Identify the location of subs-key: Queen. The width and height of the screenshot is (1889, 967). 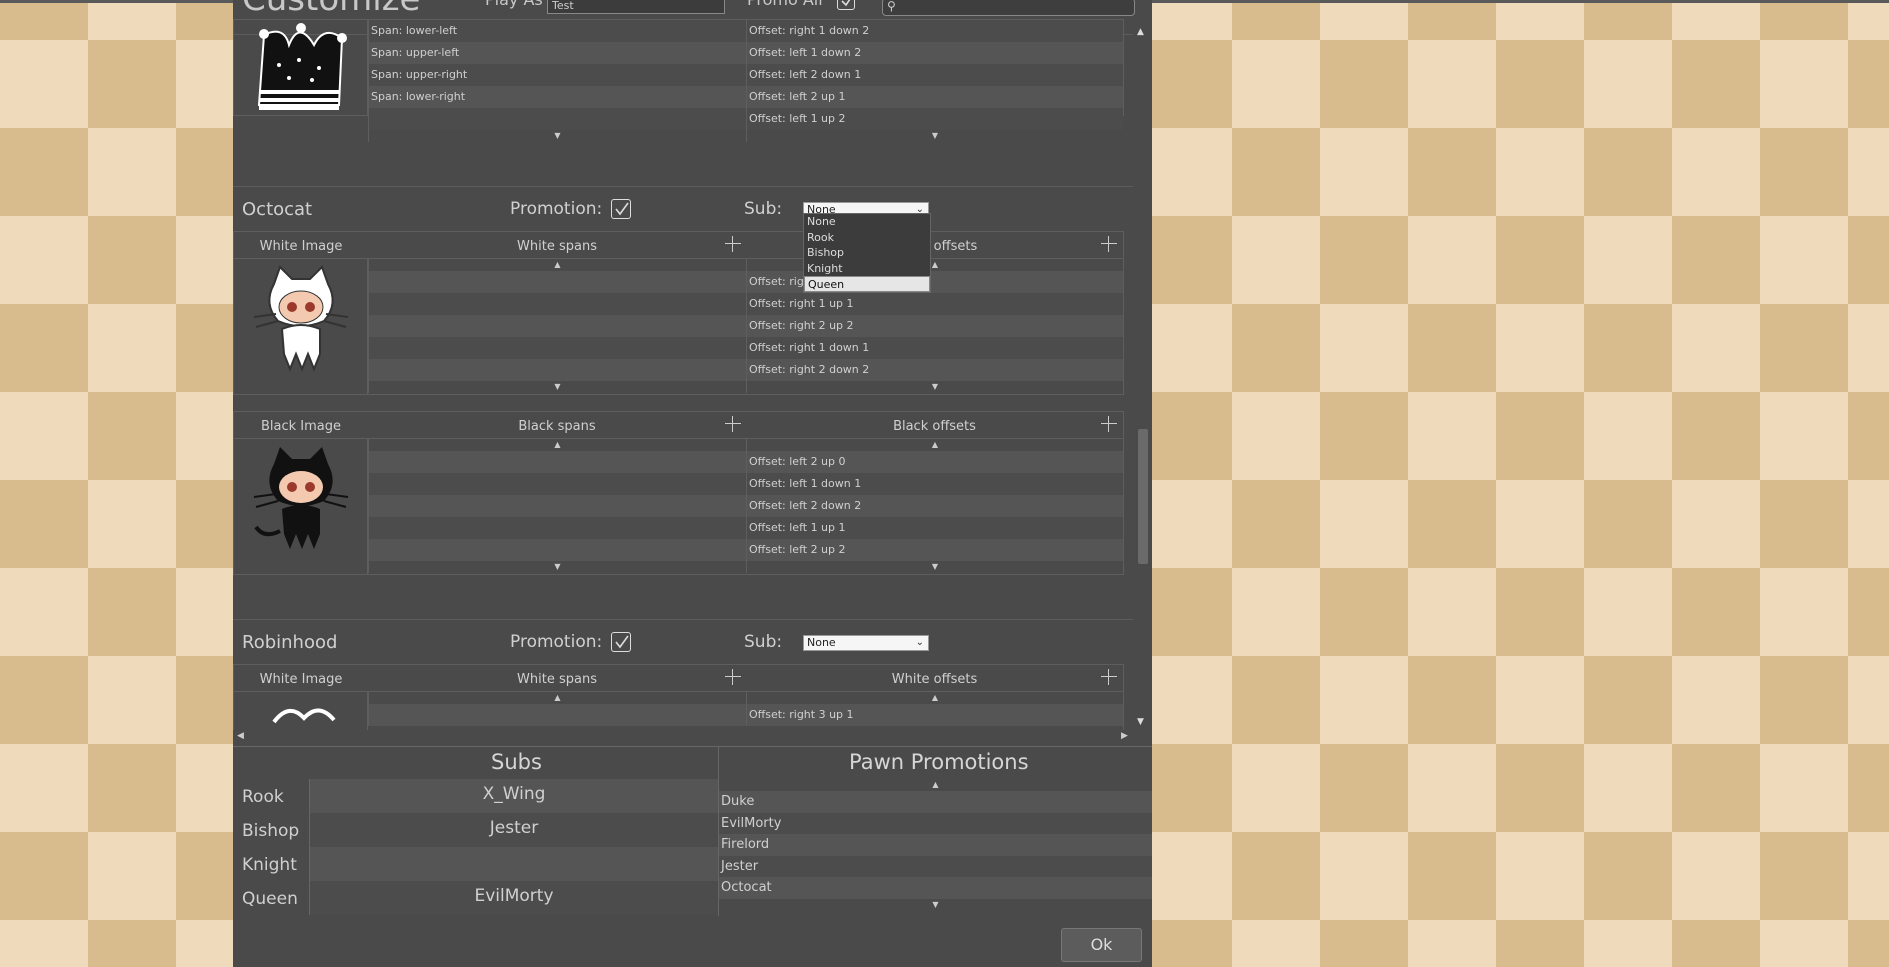
(270, 899).